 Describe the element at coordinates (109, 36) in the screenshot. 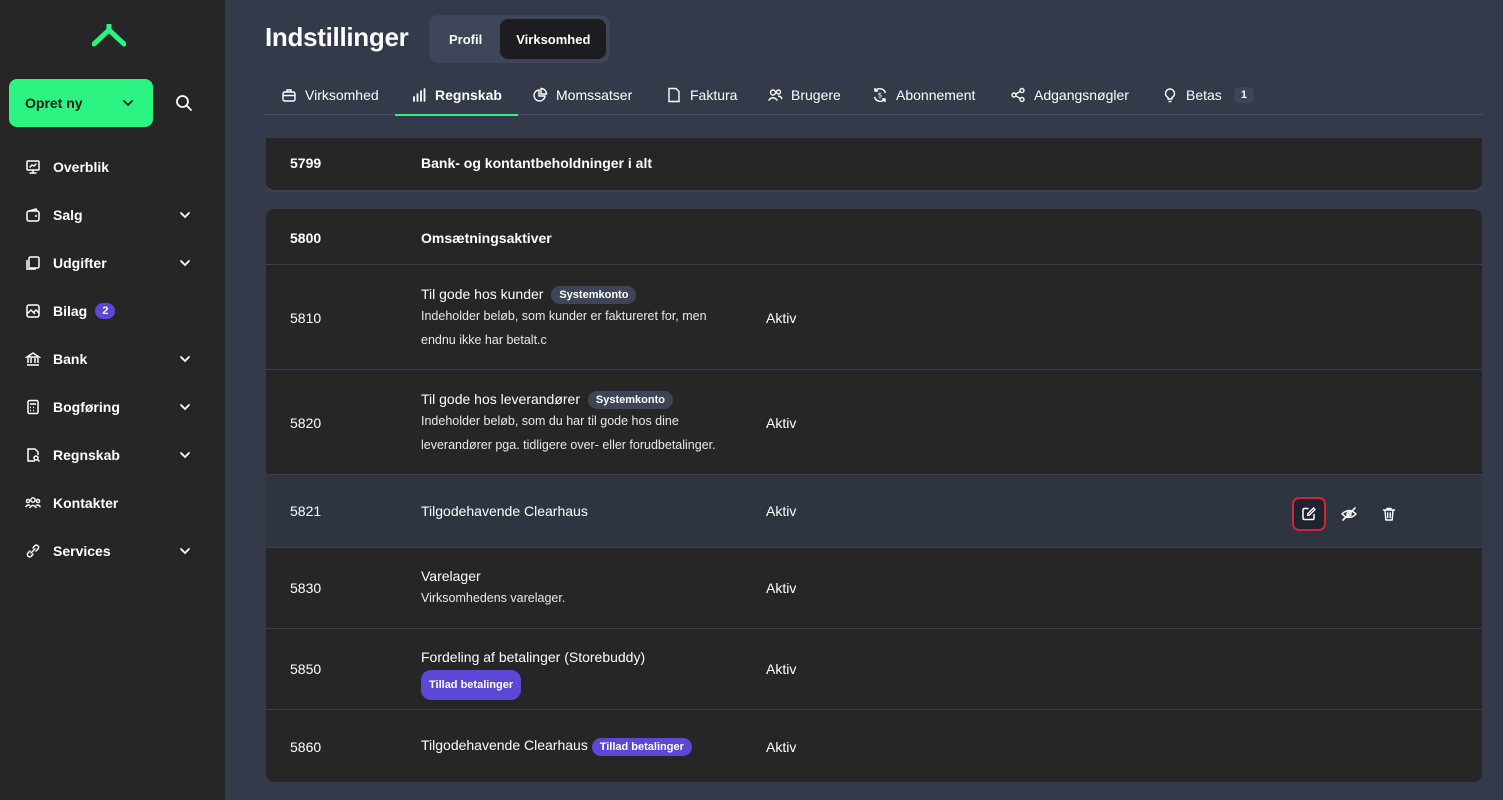

I see `brand-logo` at that location.